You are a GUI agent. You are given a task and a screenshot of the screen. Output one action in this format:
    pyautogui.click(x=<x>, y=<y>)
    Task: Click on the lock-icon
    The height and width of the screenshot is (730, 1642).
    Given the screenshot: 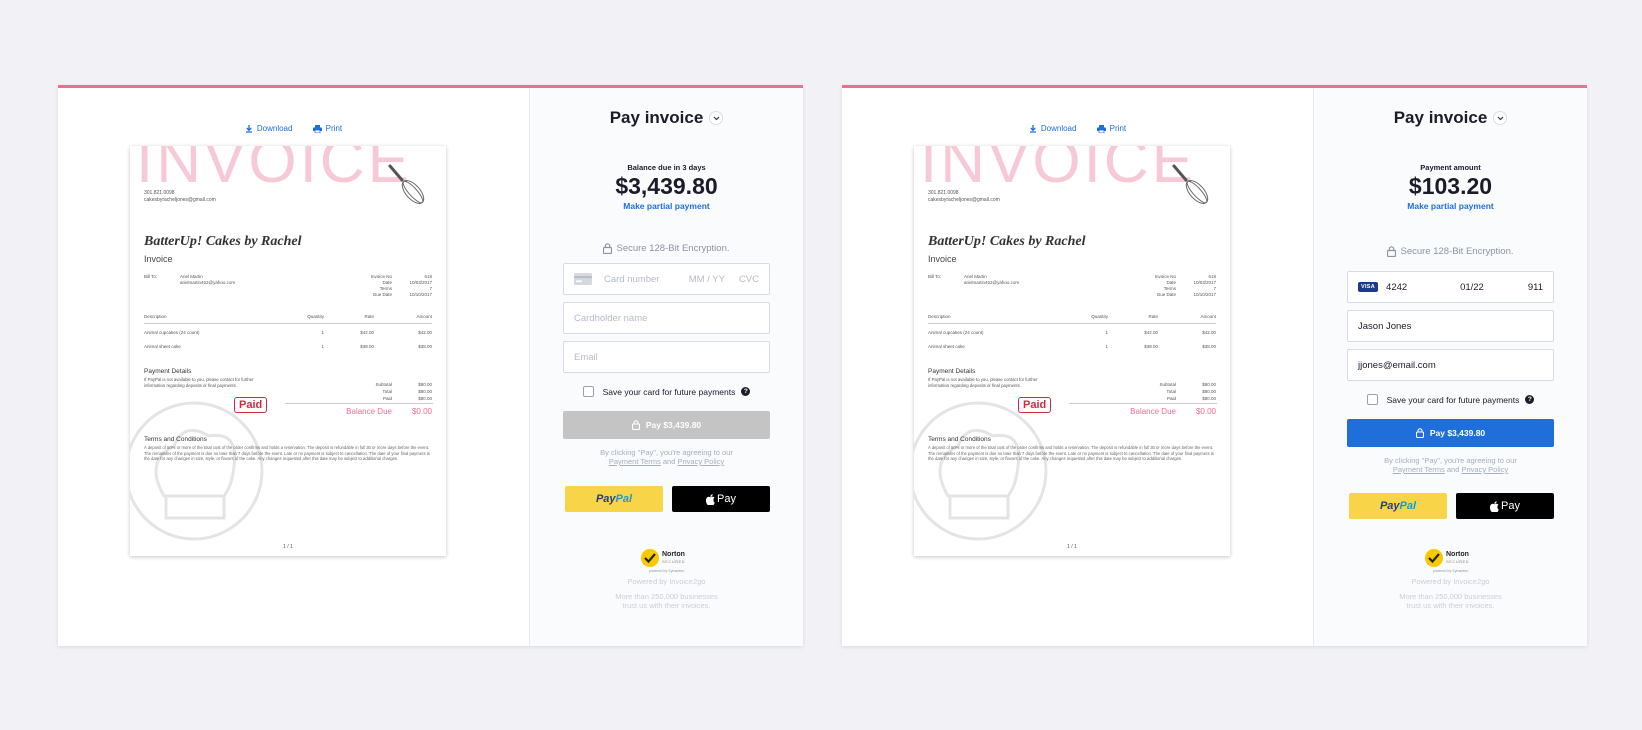 What is the action you would take?
    pyautogui.click(x=635, y=425)
    